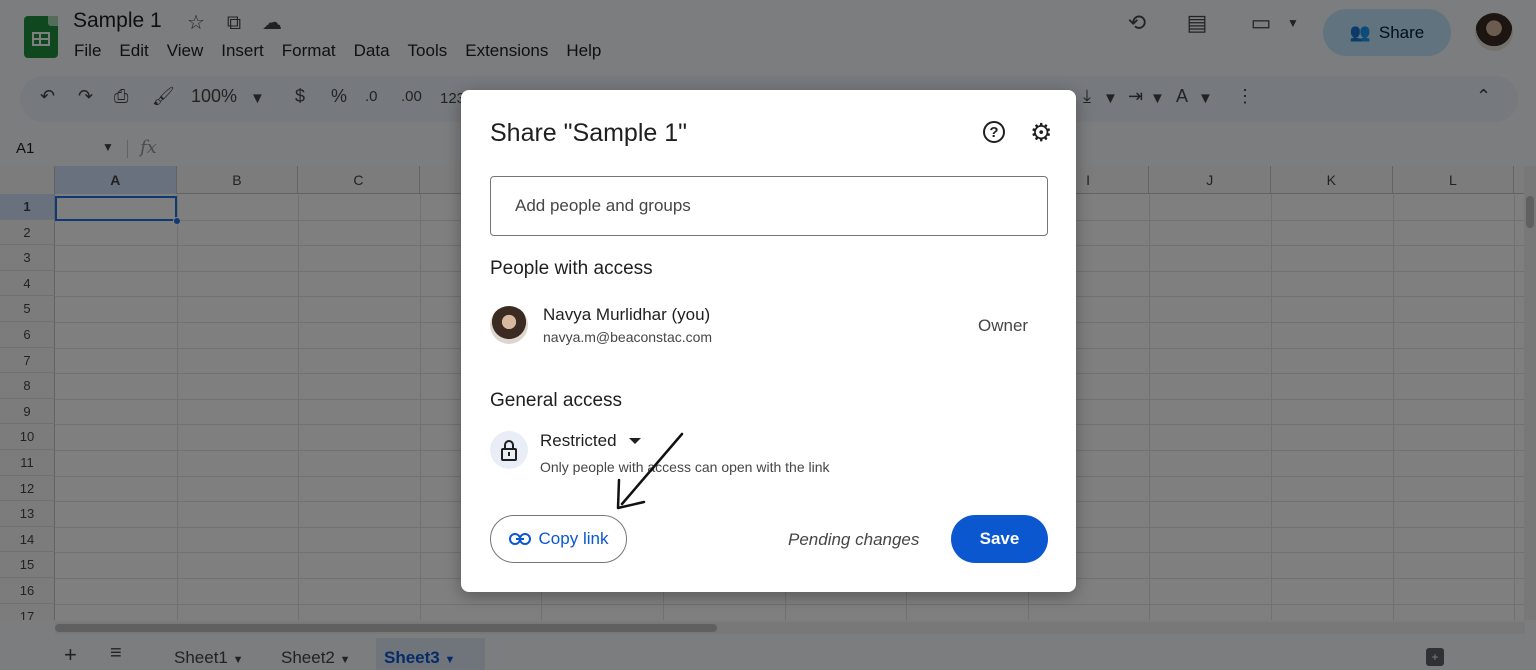 The image size is (1536, 670). I want to click on copy-link-button: Copy link, so click(558, 539).